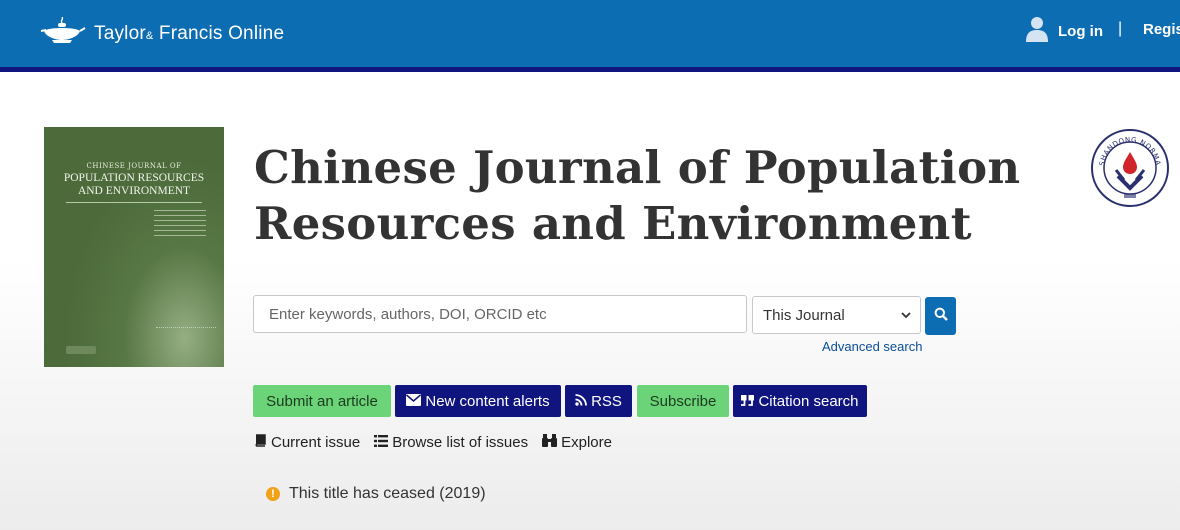 This screenshot has height=530, width=1180. I want to click on login-label: Log in, so click(1080, 31).